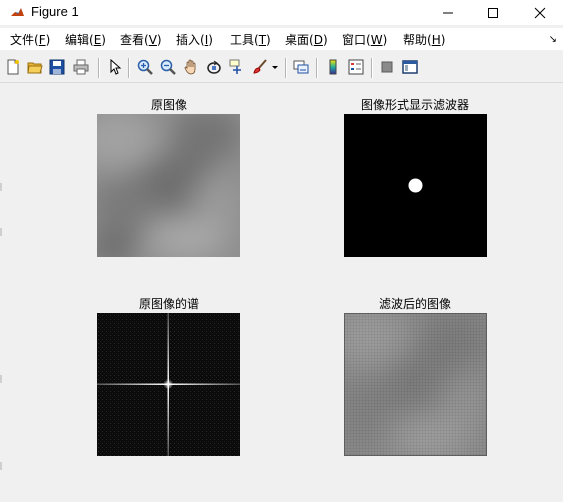 This screenshot has height=502, width=563. Describe the element at coordinates (152, 40) in the screenshot. I see `menu-accel: V` at that location.